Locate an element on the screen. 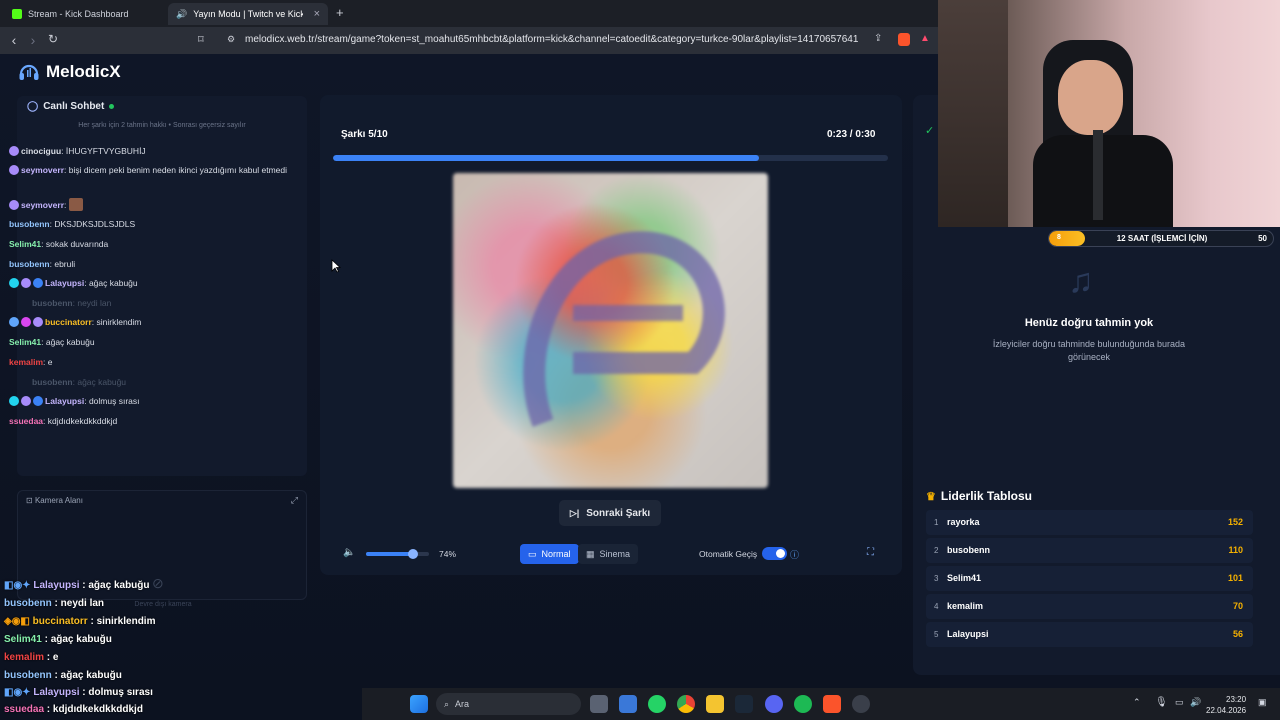 The image size is (1280, 720). chat-username: ssuedaa is located at coordinates (26, 421).